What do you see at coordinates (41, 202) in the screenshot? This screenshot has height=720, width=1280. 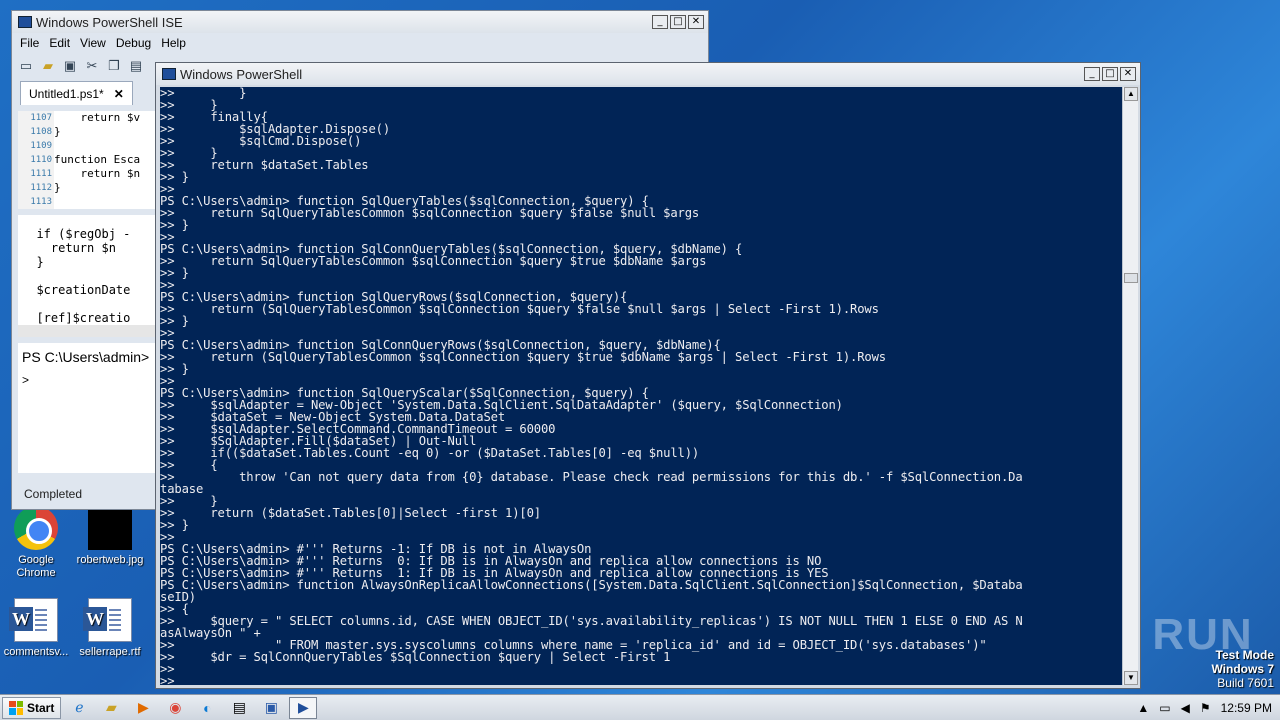 I see `line-number: 1113` at bounding box center [41, 202].